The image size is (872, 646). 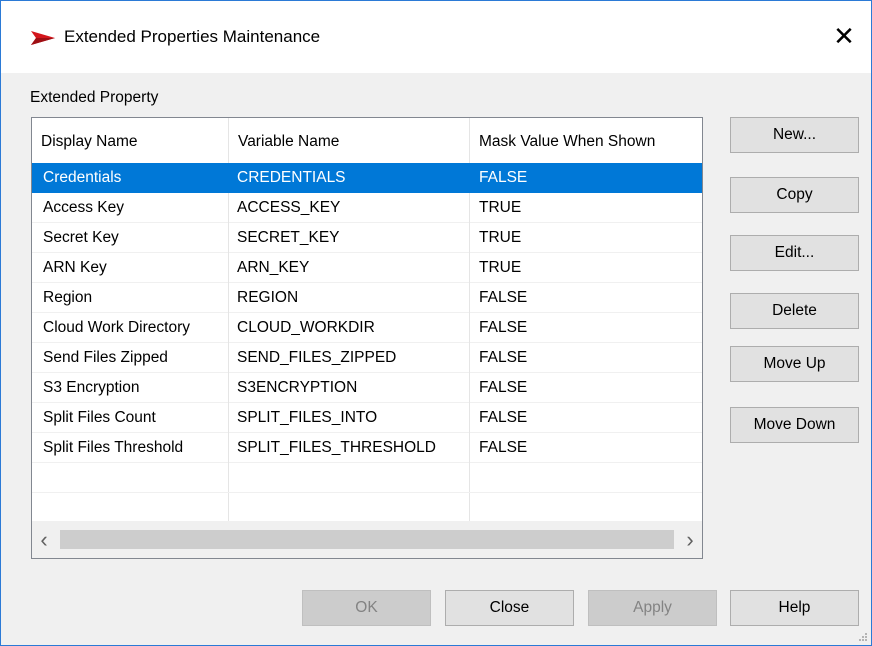 I want to click on move-up-button: Move Up, so click(x=794, y=364).